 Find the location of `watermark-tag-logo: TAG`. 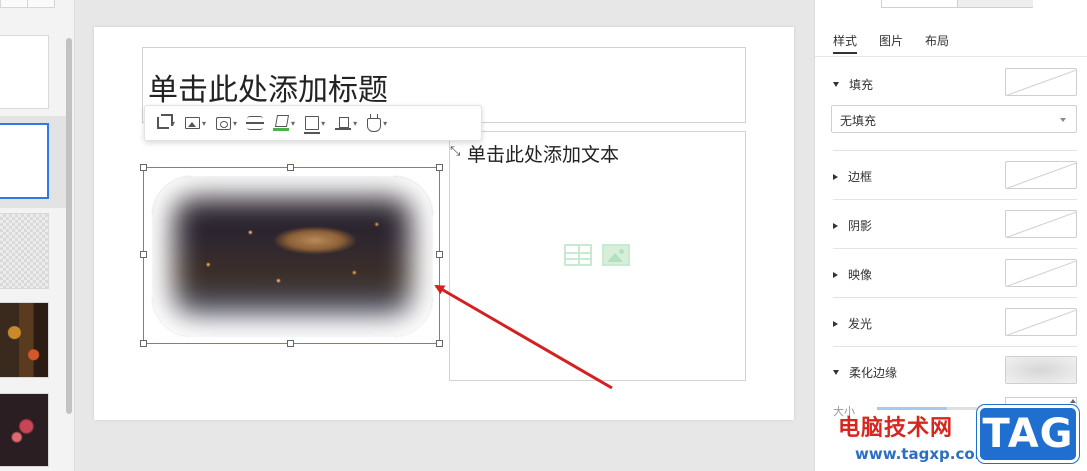

watermark-tag-logo: TAG is located at coordinates (1028, 434).